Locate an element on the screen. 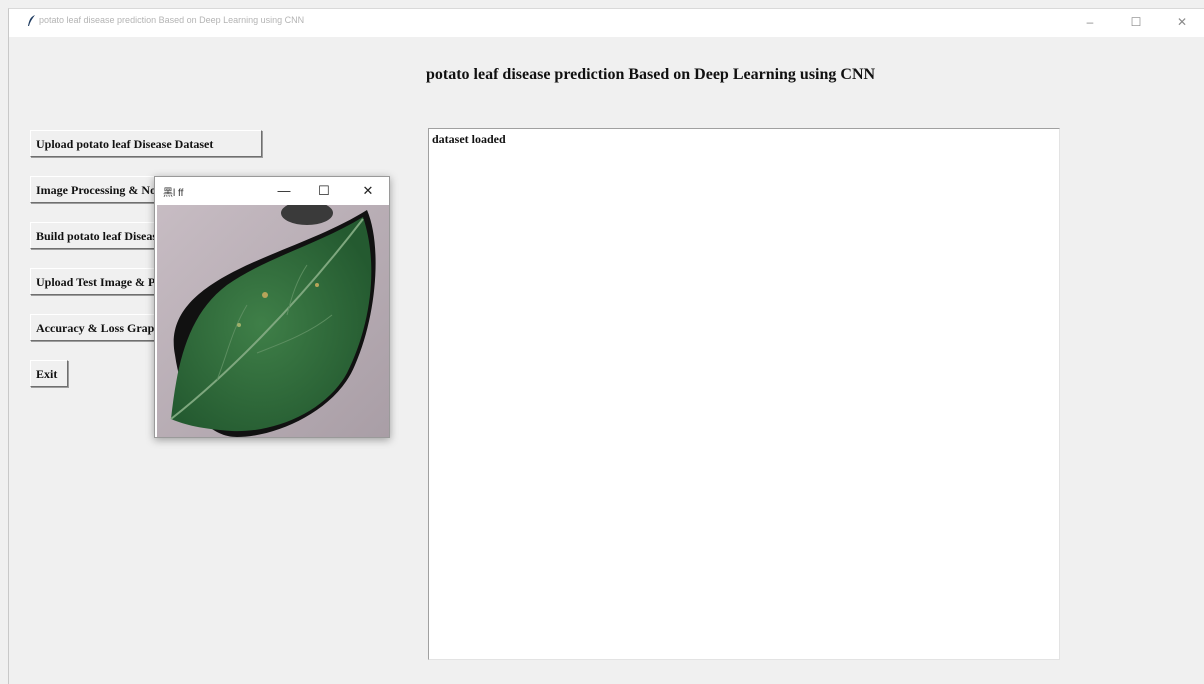 This screenshot has width=1204, height=684. popup-minimize-button: — is located at coordinates (284, 191).